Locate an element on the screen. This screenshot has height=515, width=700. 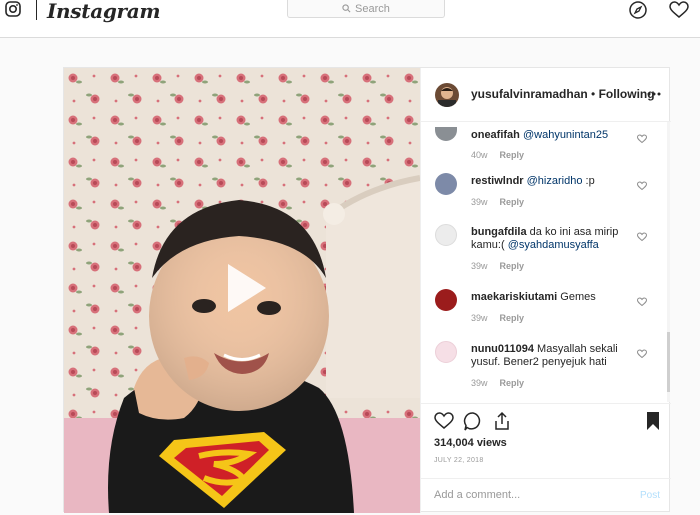
share-icon is located at coordinates (502, 421).